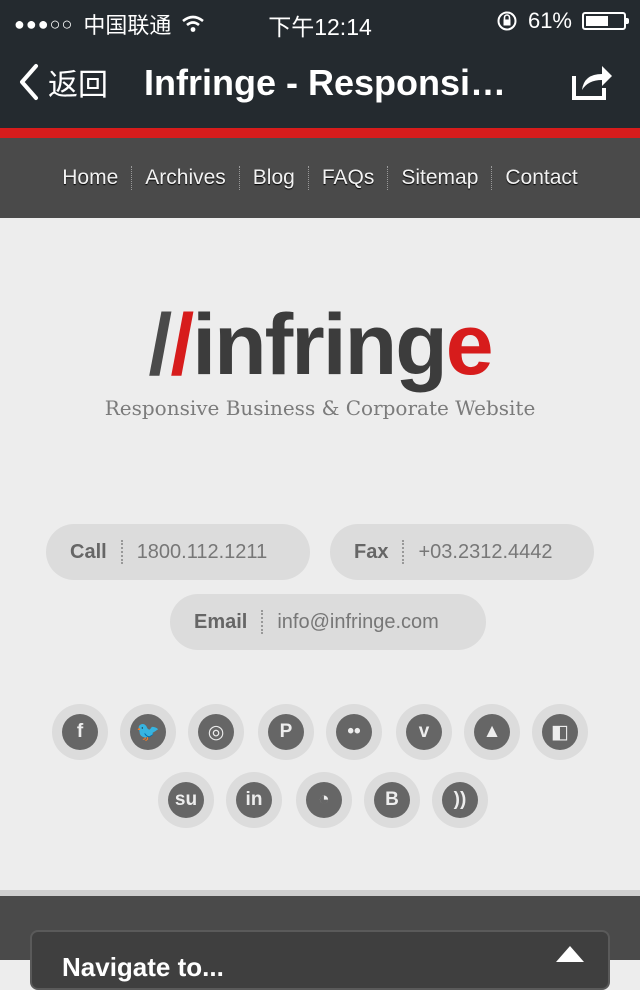 The width and height of the screenshot is (640, 990). I want to click on back-label: 返回, so click(78, 85).